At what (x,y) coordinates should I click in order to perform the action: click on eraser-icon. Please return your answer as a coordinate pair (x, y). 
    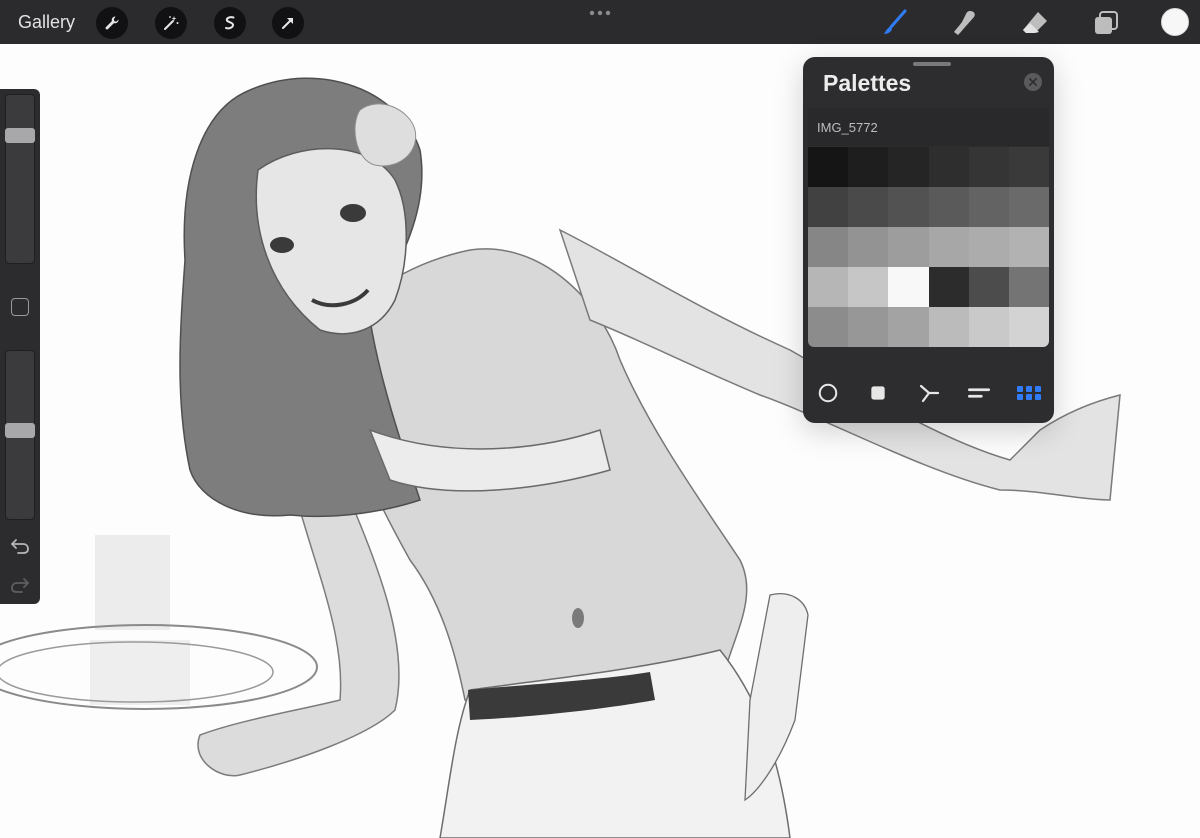
    Looking at the image, I should click on (1035, 22).